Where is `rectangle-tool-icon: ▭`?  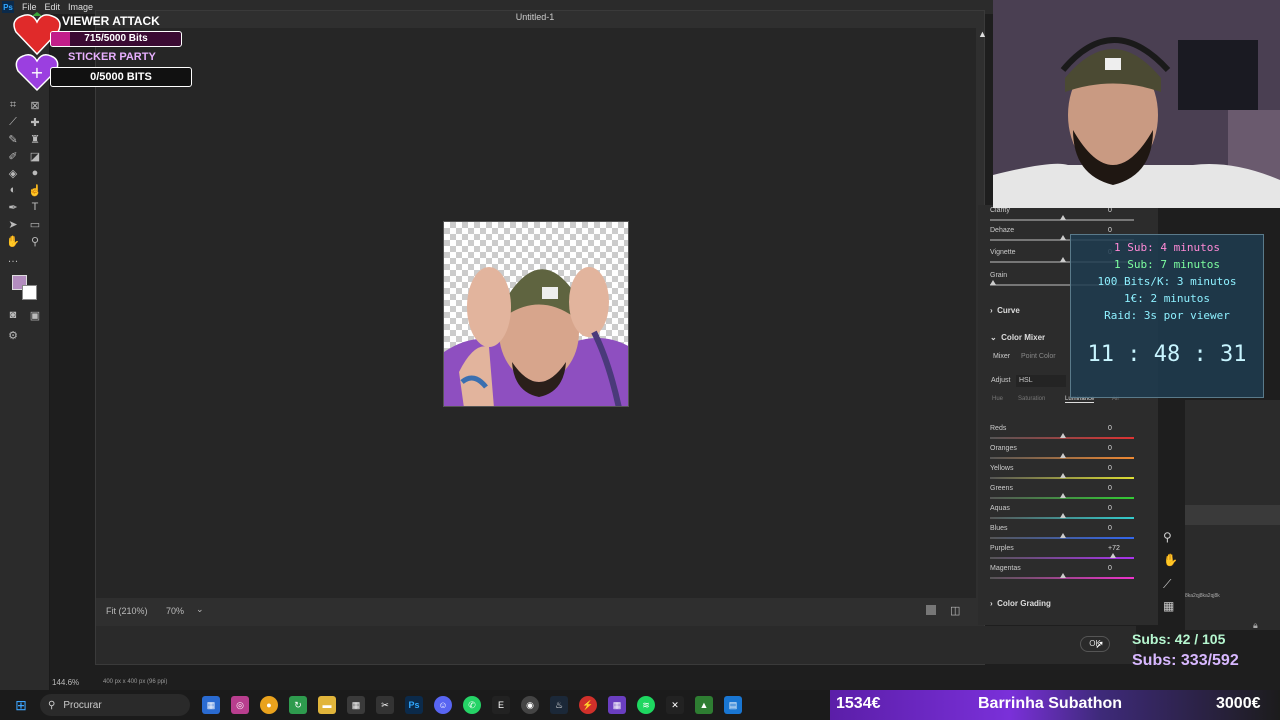 rectangle-tool-icon: ▭ is located at coordinates (35, 224).